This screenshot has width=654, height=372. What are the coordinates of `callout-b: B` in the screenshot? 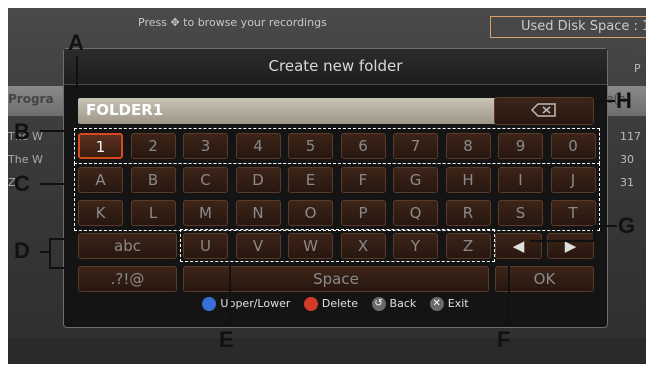 It's located at (22, 131).